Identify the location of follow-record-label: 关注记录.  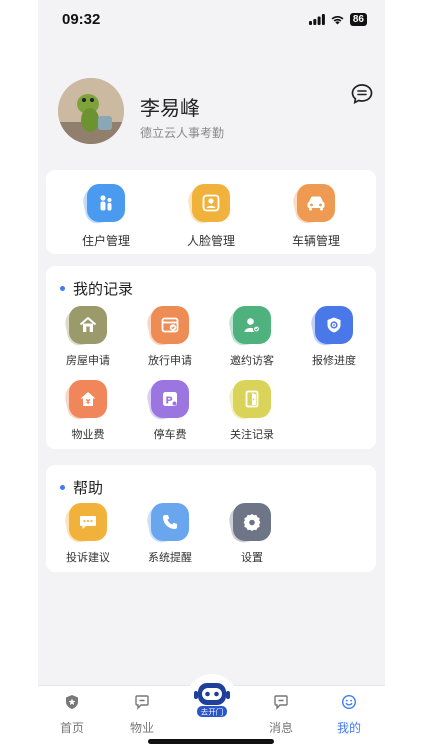
(252, 434).